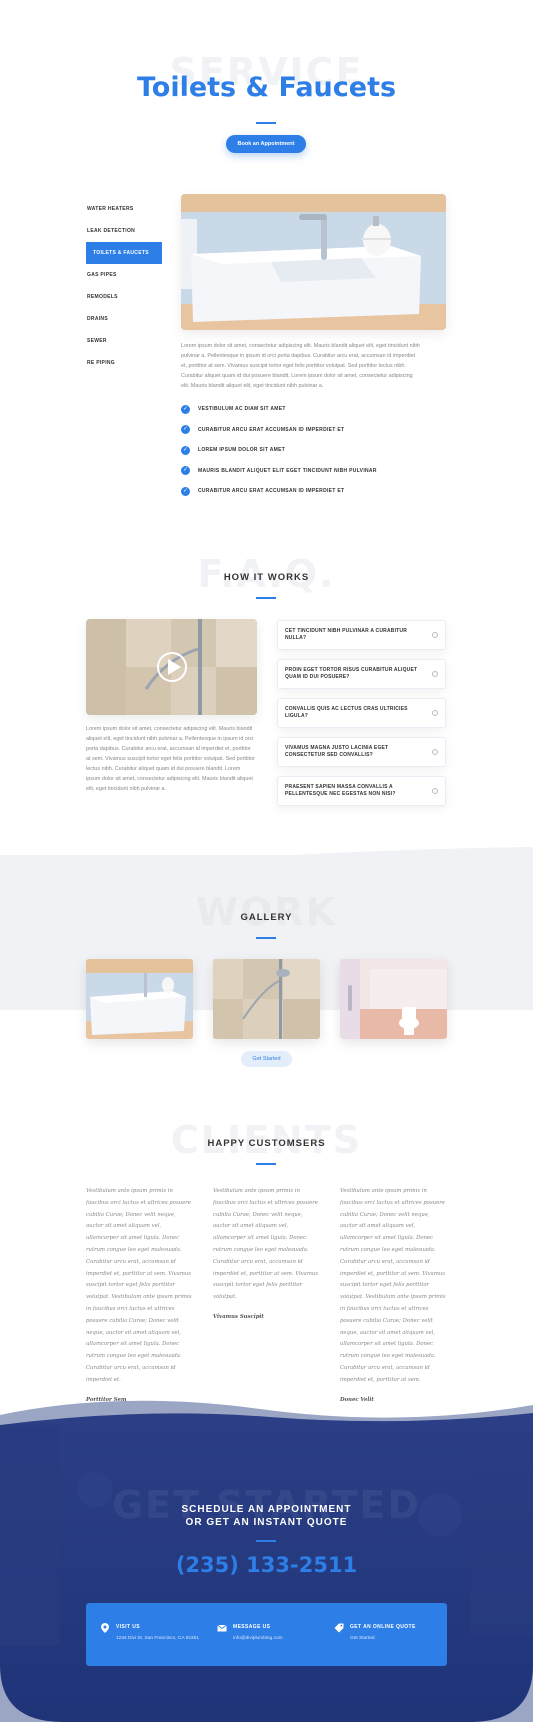 This screenshot has width=533, height=1722. Describe the element at coordinates (362, 1638) in the screenshot. I see `get-started-link: Get Started` at that location.